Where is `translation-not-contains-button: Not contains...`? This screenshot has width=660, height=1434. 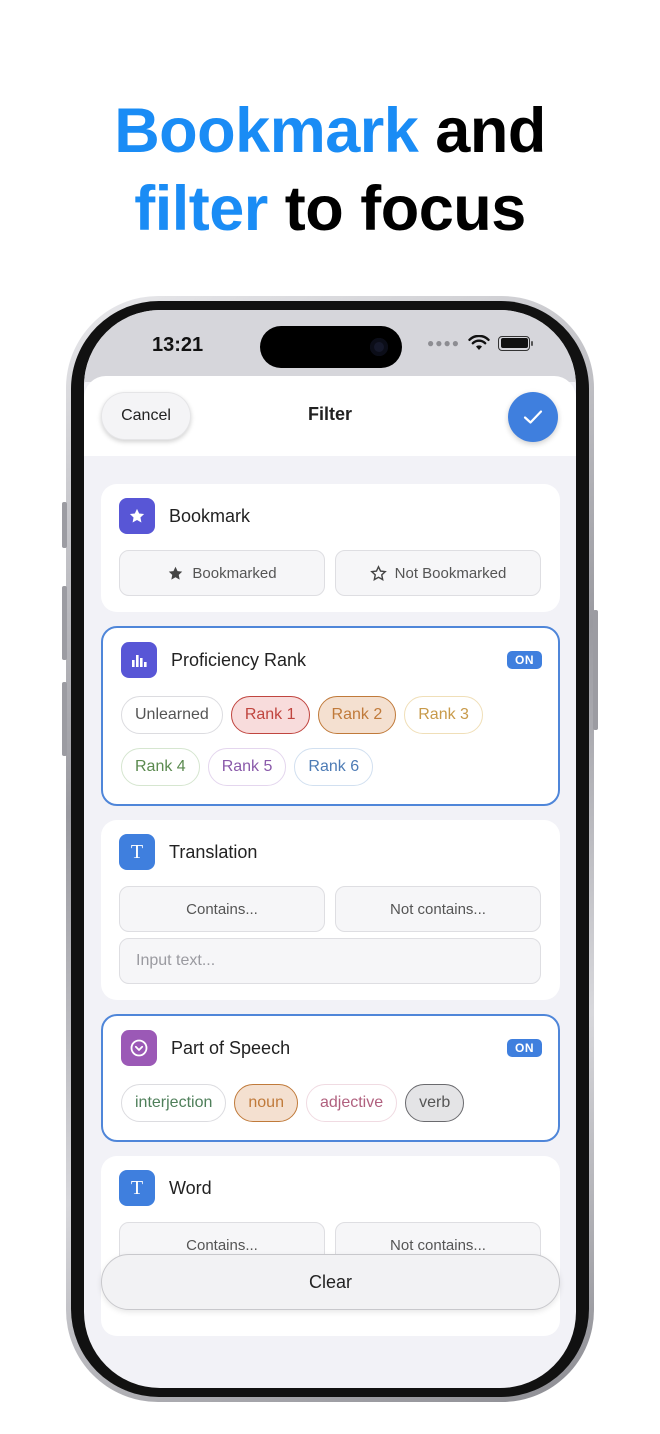 translation-not-contains-button: Not contains... is located at coordinates (438, 909).